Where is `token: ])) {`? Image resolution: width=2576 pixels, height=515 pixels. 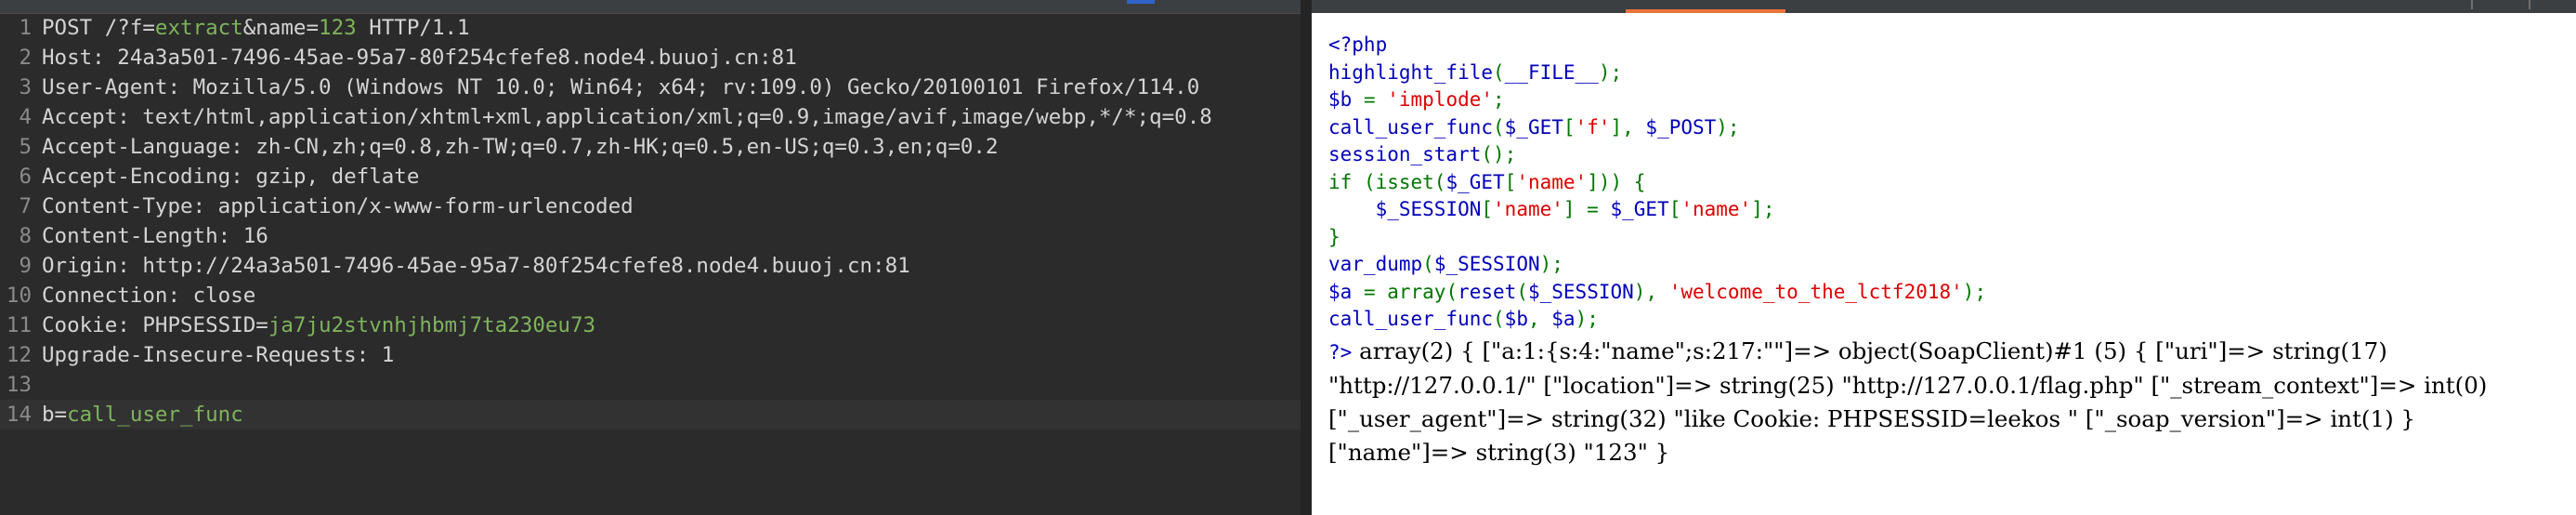
token: ])) { is located at coordinates (1616, 181).